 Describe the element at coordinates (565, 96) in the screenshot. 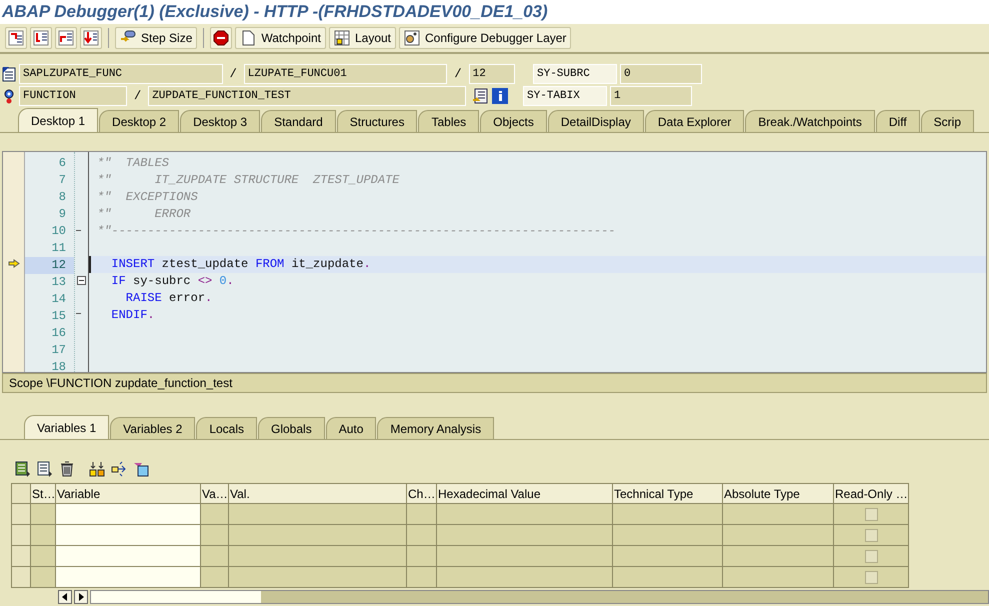

I see `system-field-name: SY-TABIX` at that location.